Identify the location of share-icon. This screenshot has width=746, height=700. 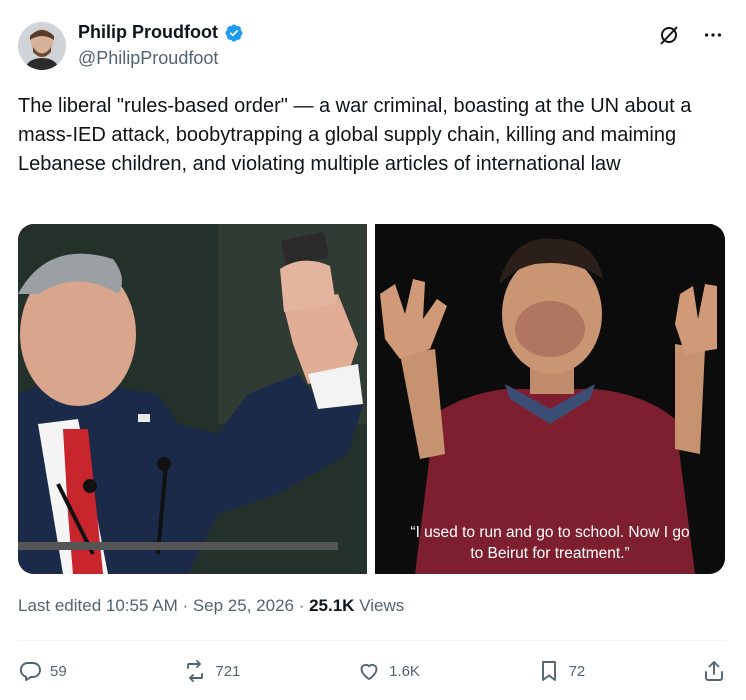
(714, 671).